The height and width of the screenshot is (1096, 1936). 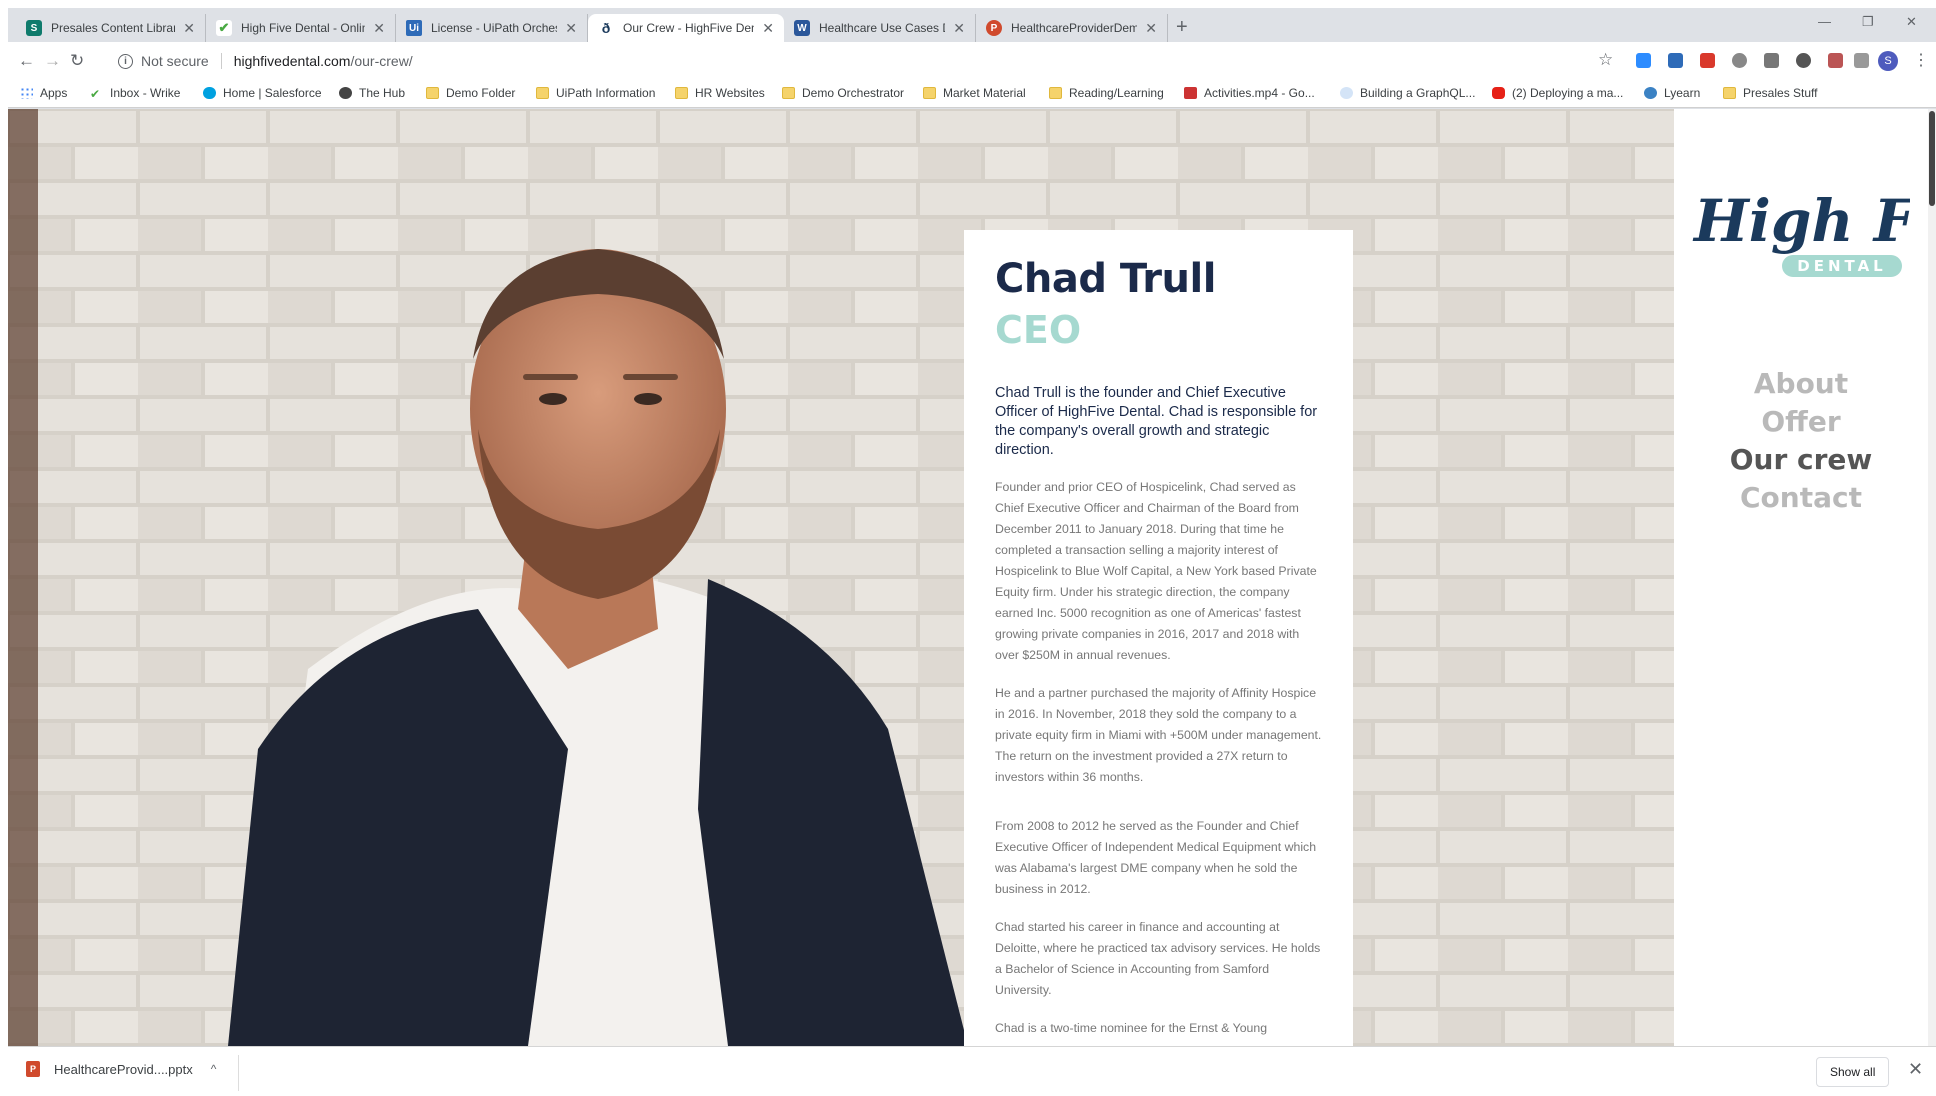 What do you see at coordinates (606, 93) in the screenshot?
I see `bookmark-label: UiPath Information` at bounding box center [606, 93].